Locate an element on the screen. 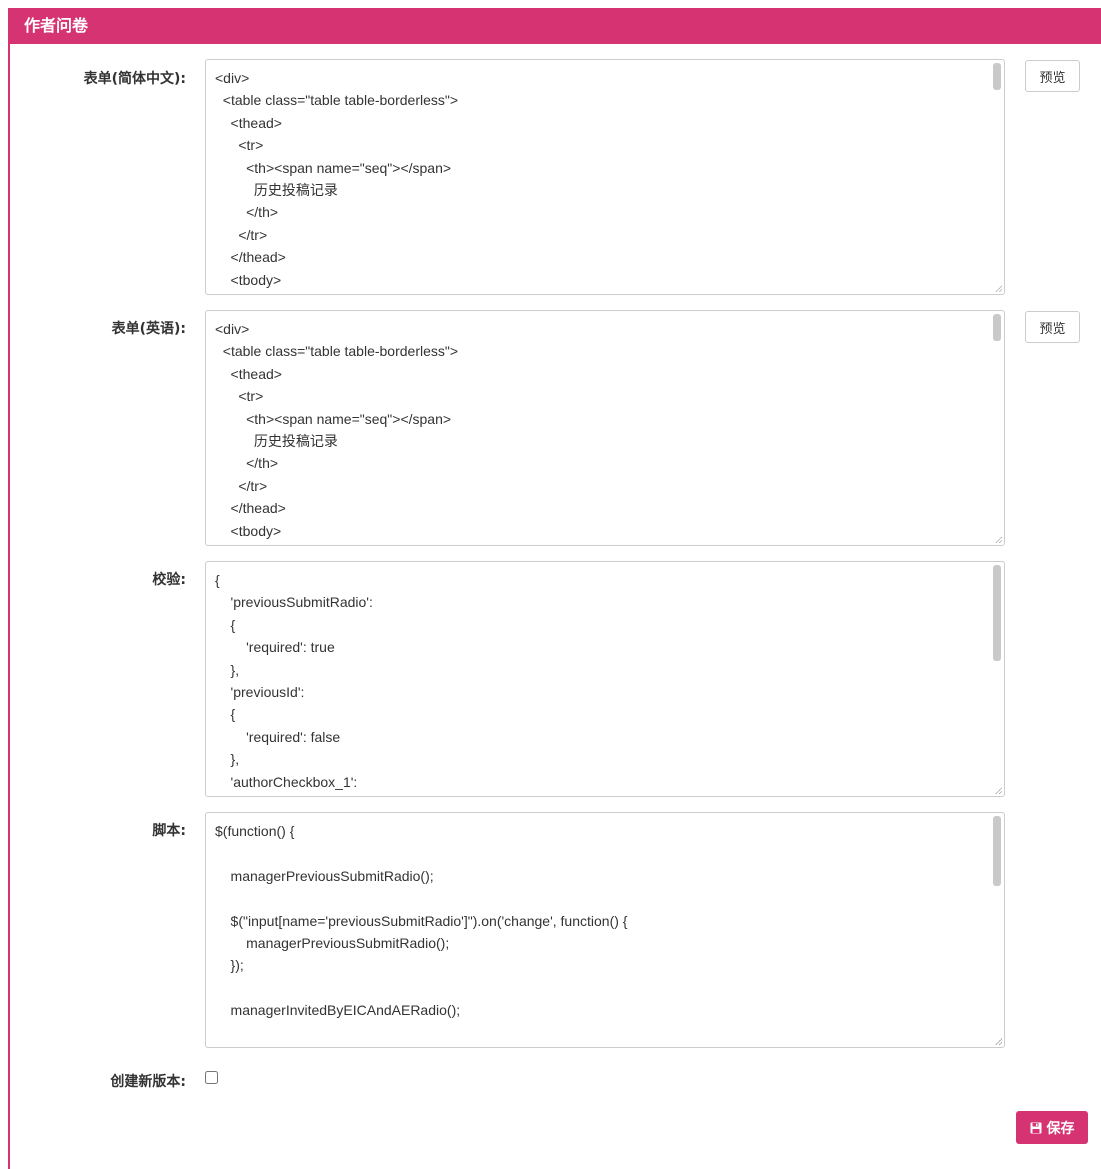  form-zh-resize-handle is located at coordinates (998, 288).